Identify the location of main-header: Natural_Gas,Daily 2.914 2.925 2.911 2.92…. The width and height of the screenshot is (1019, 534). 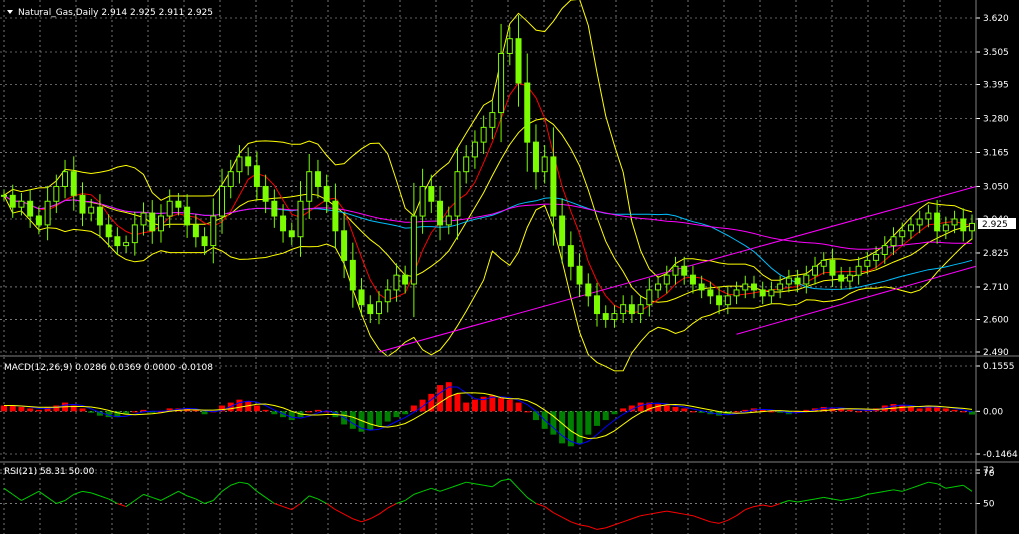
(110, 13).